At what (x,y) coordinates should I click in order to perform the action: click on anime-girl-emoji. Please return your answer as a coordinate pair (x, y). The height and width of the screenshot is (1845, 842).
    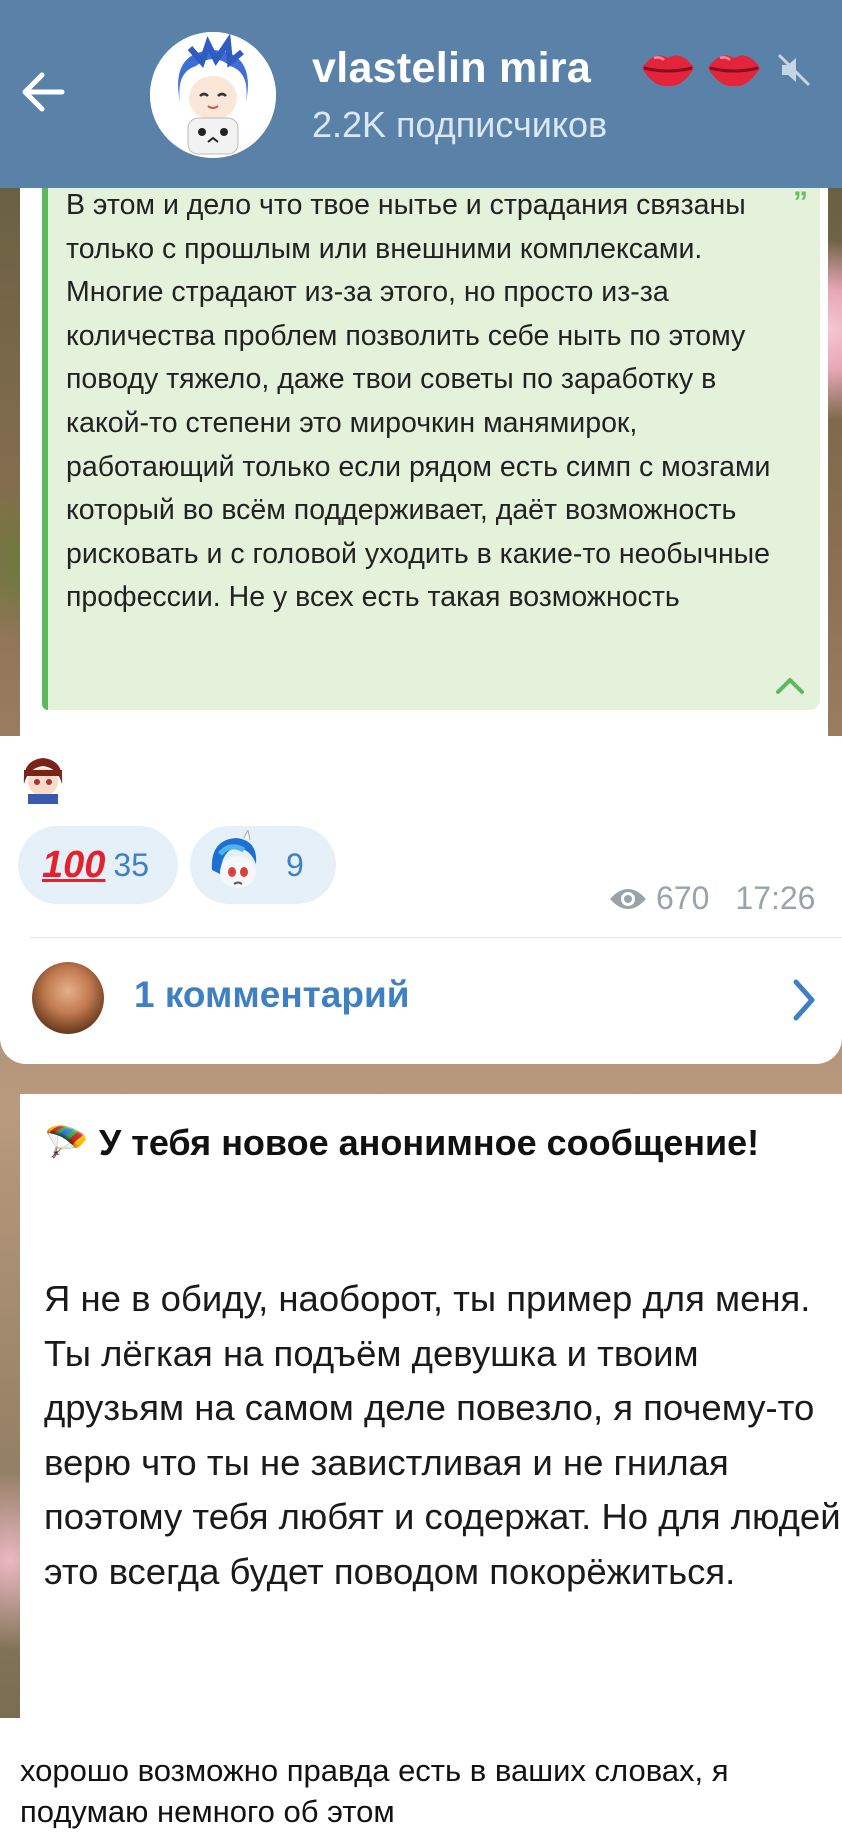
    Looking at the image, I should click on (43, 779).